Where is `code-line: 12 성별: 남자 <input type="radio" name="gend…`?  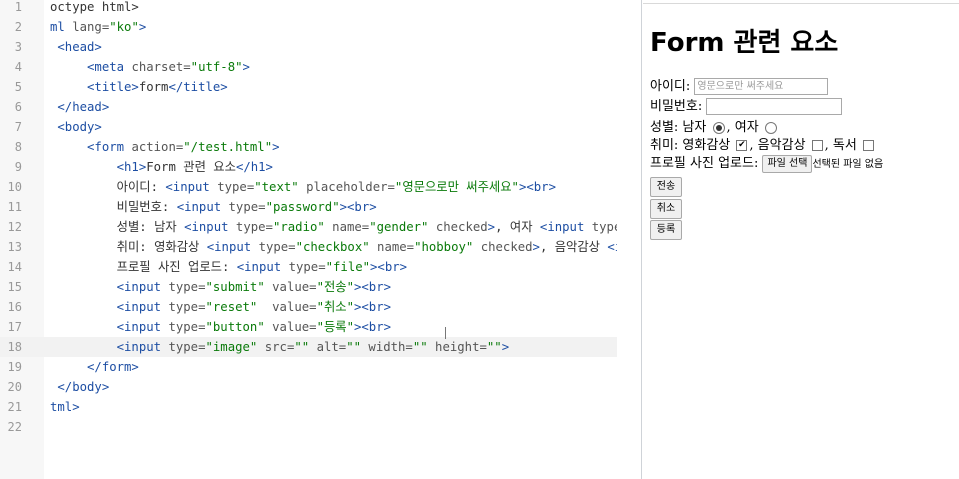 code-line: 12 성별: 남자 <input type="radio" name="gend… is located at coordinates (308, 227).